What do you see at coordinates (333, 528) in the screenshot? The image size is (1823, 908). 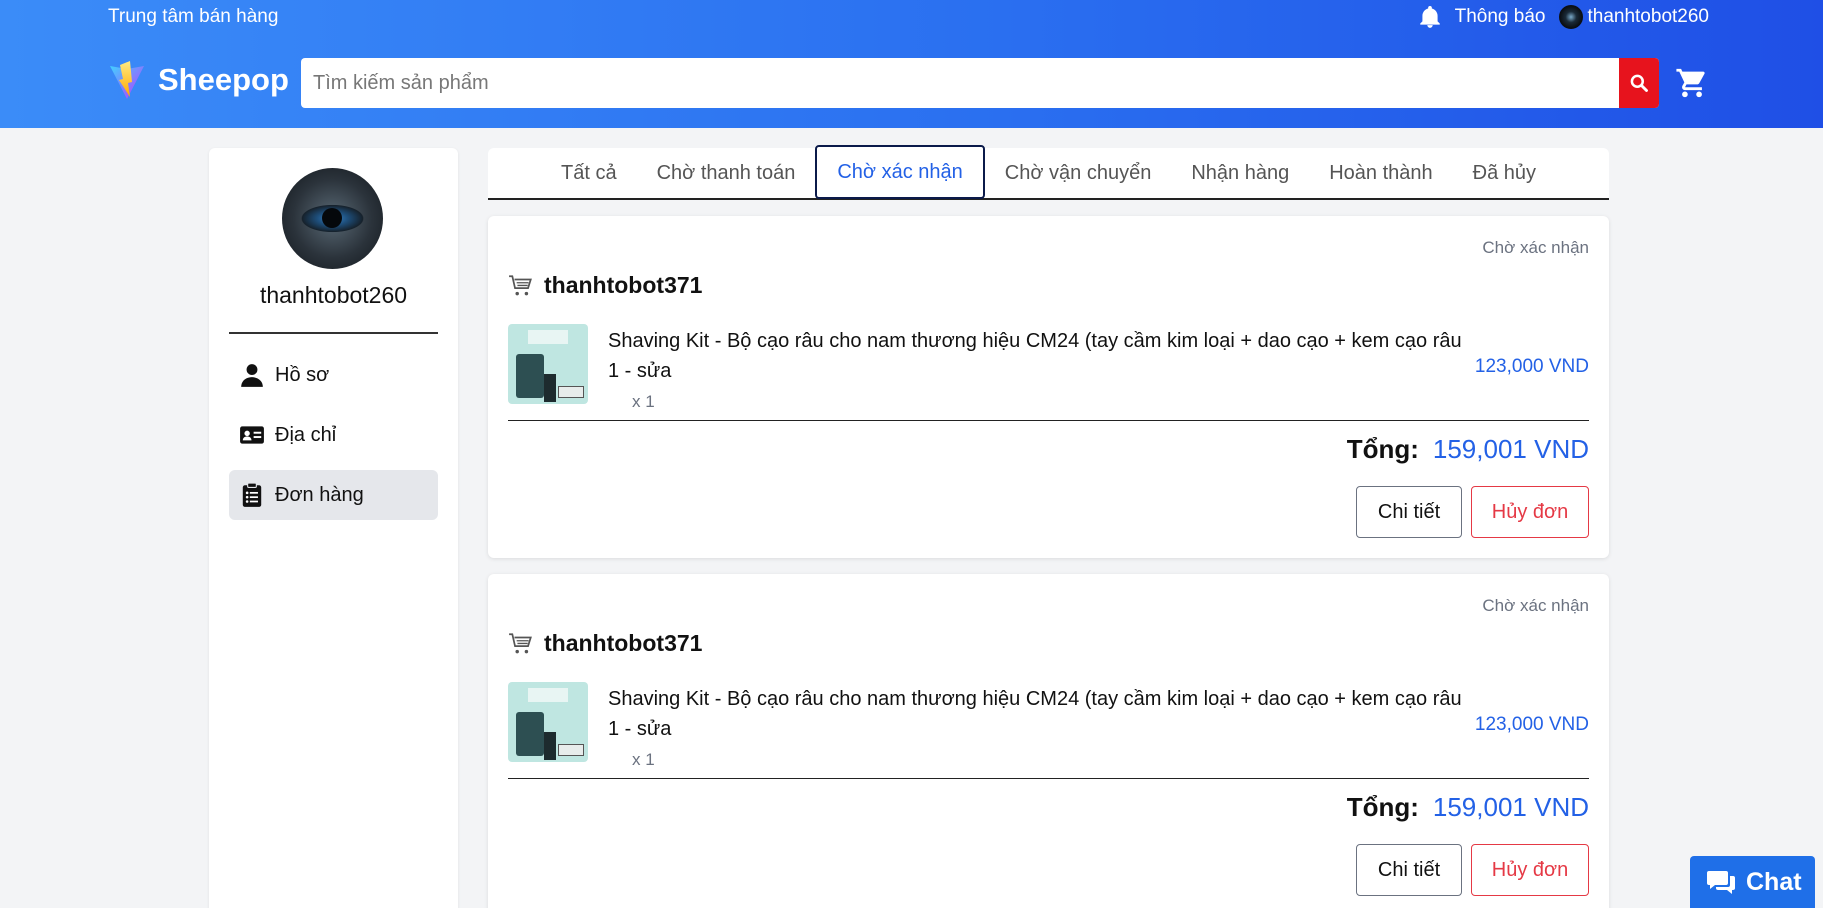 I see `account-sidebar: thanhtobot260 Hồ sơ Địa chỉ Đơn hàng` at bounding box center [333, 528].